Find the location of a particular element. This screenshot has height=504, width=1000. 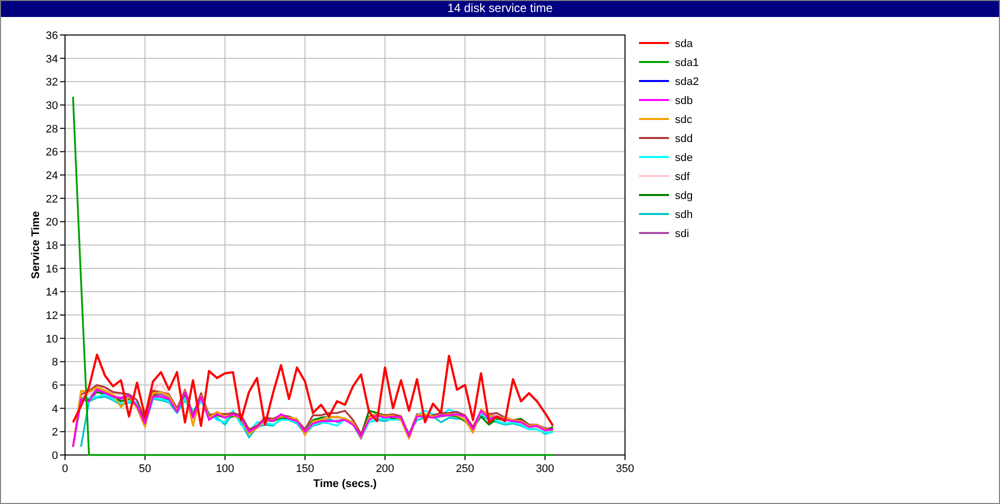

tick-label: 28 is located at coordinates (52, 129).